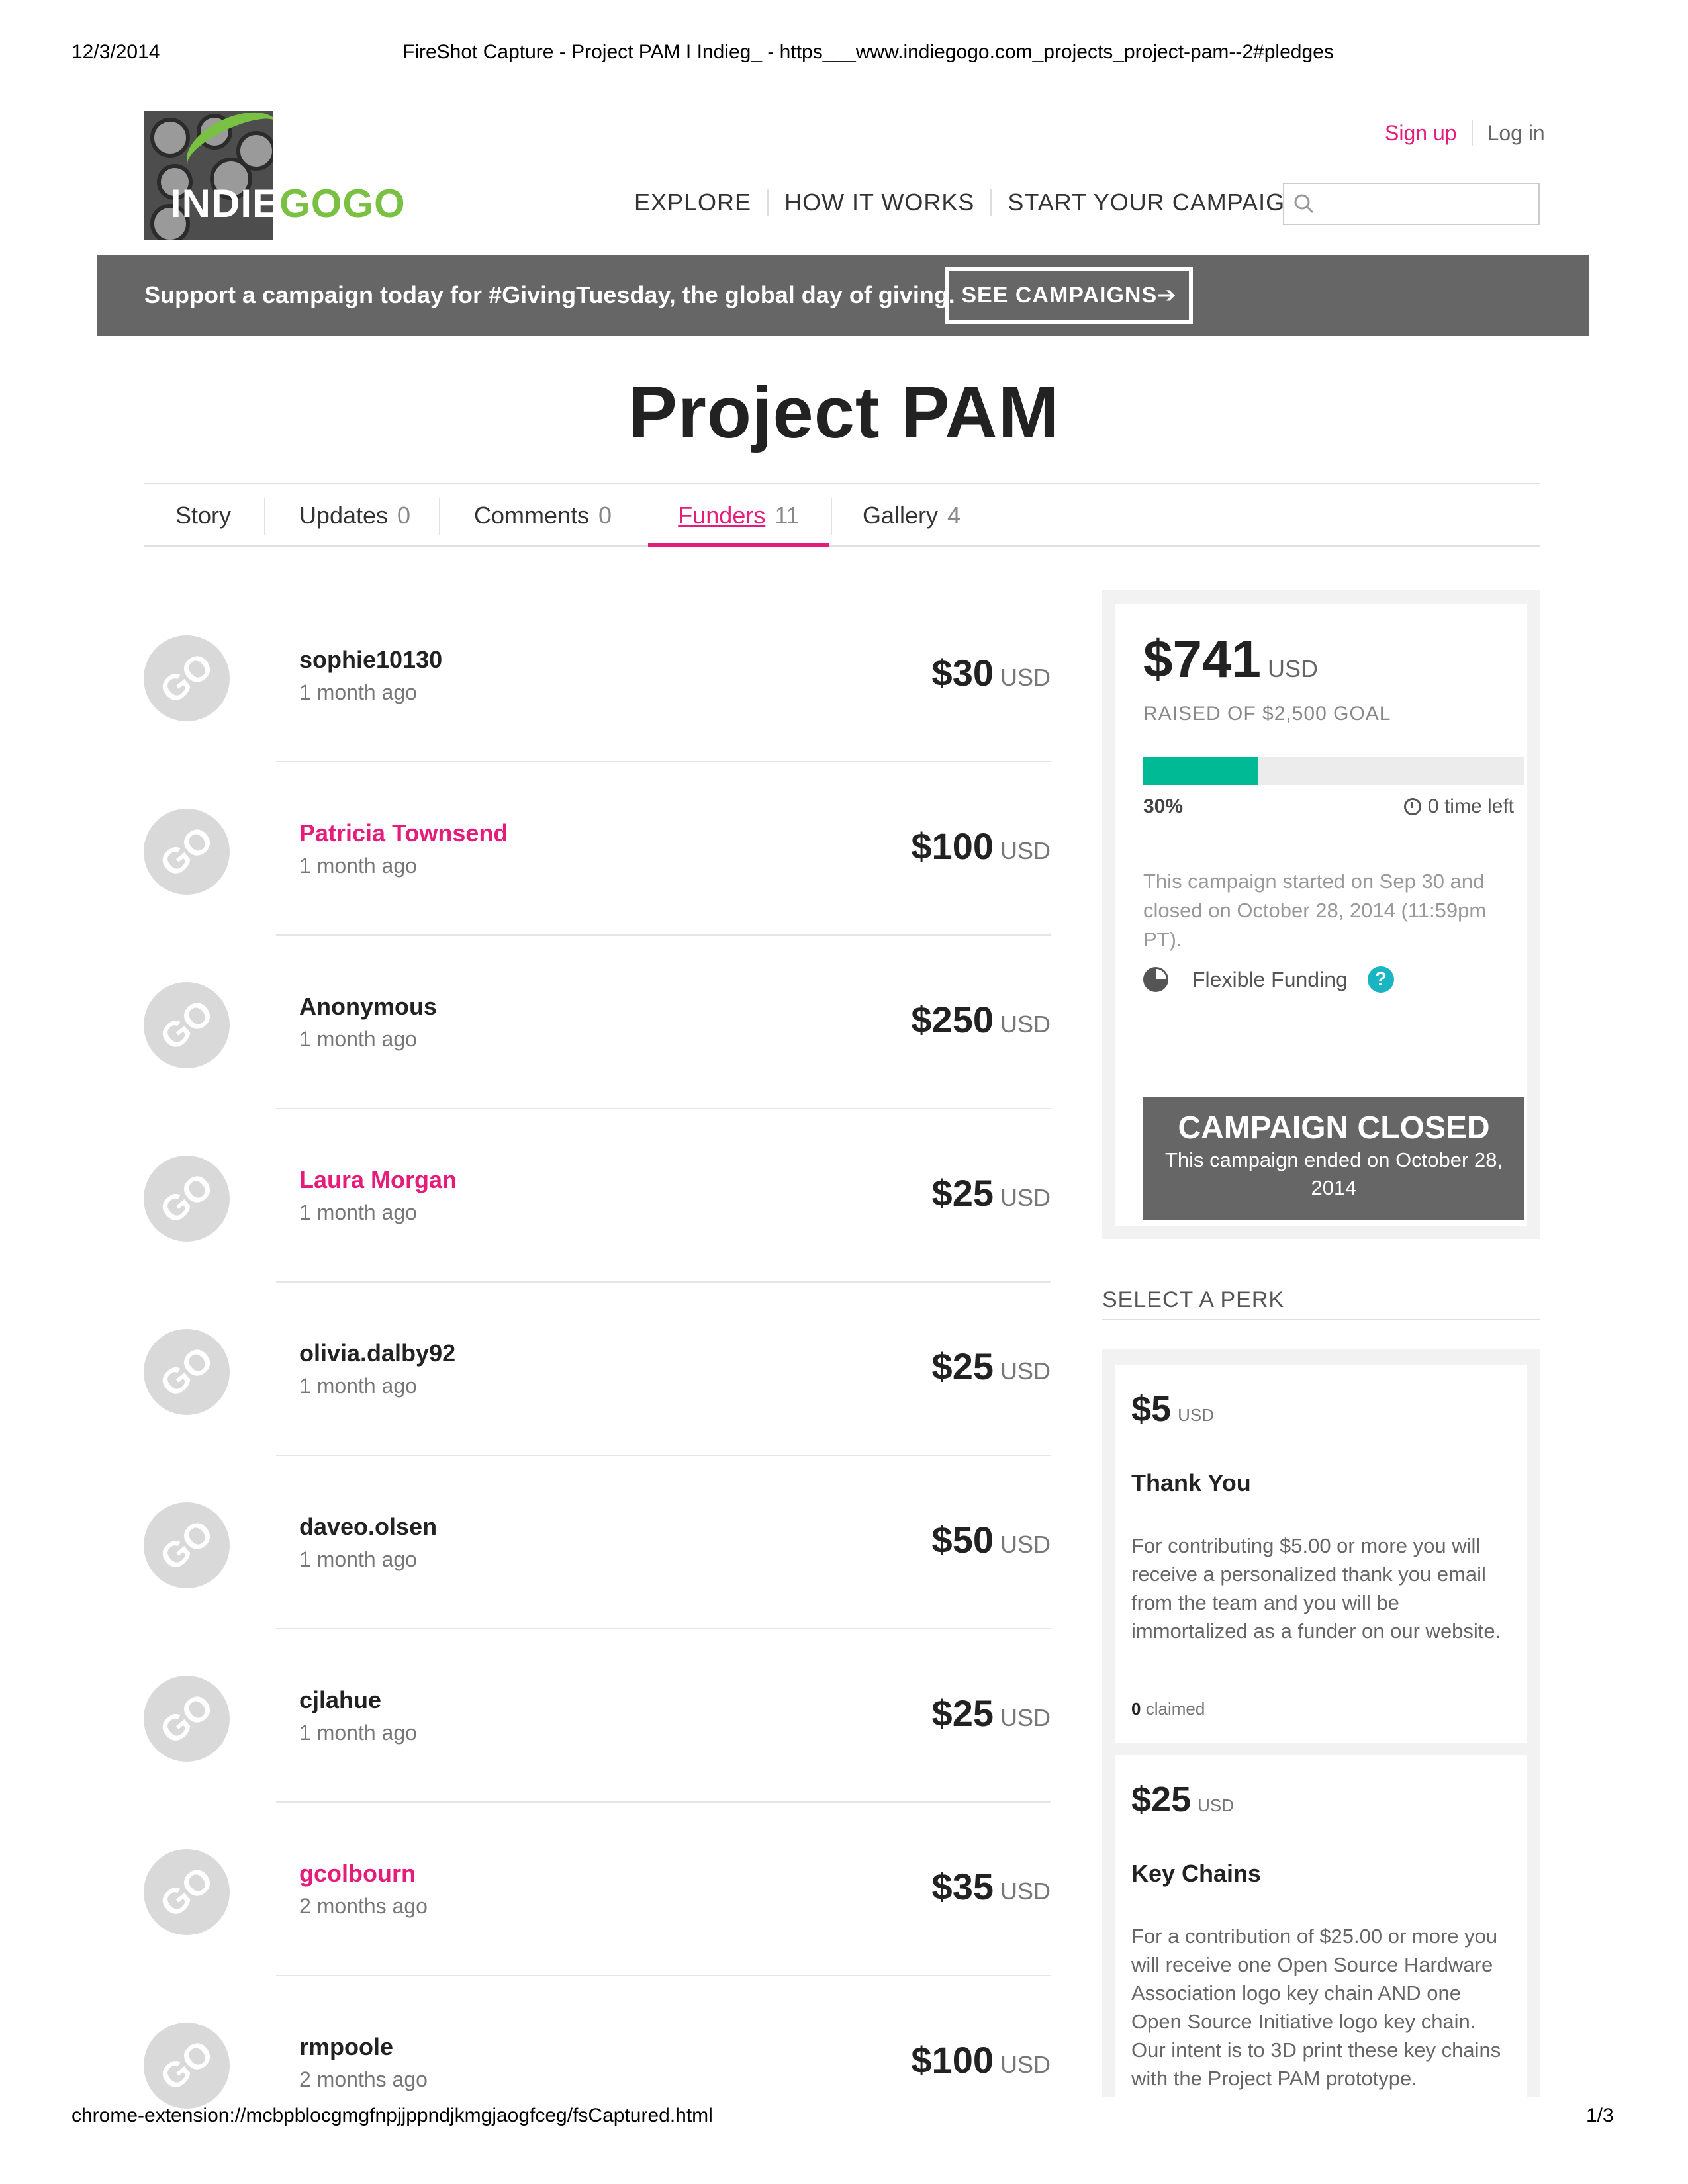  Describe the element at coordinates (597, 856) in the screenshot. I see `funder-row: GO Patricia Townsend 1 month ago $100 USD` at that location.